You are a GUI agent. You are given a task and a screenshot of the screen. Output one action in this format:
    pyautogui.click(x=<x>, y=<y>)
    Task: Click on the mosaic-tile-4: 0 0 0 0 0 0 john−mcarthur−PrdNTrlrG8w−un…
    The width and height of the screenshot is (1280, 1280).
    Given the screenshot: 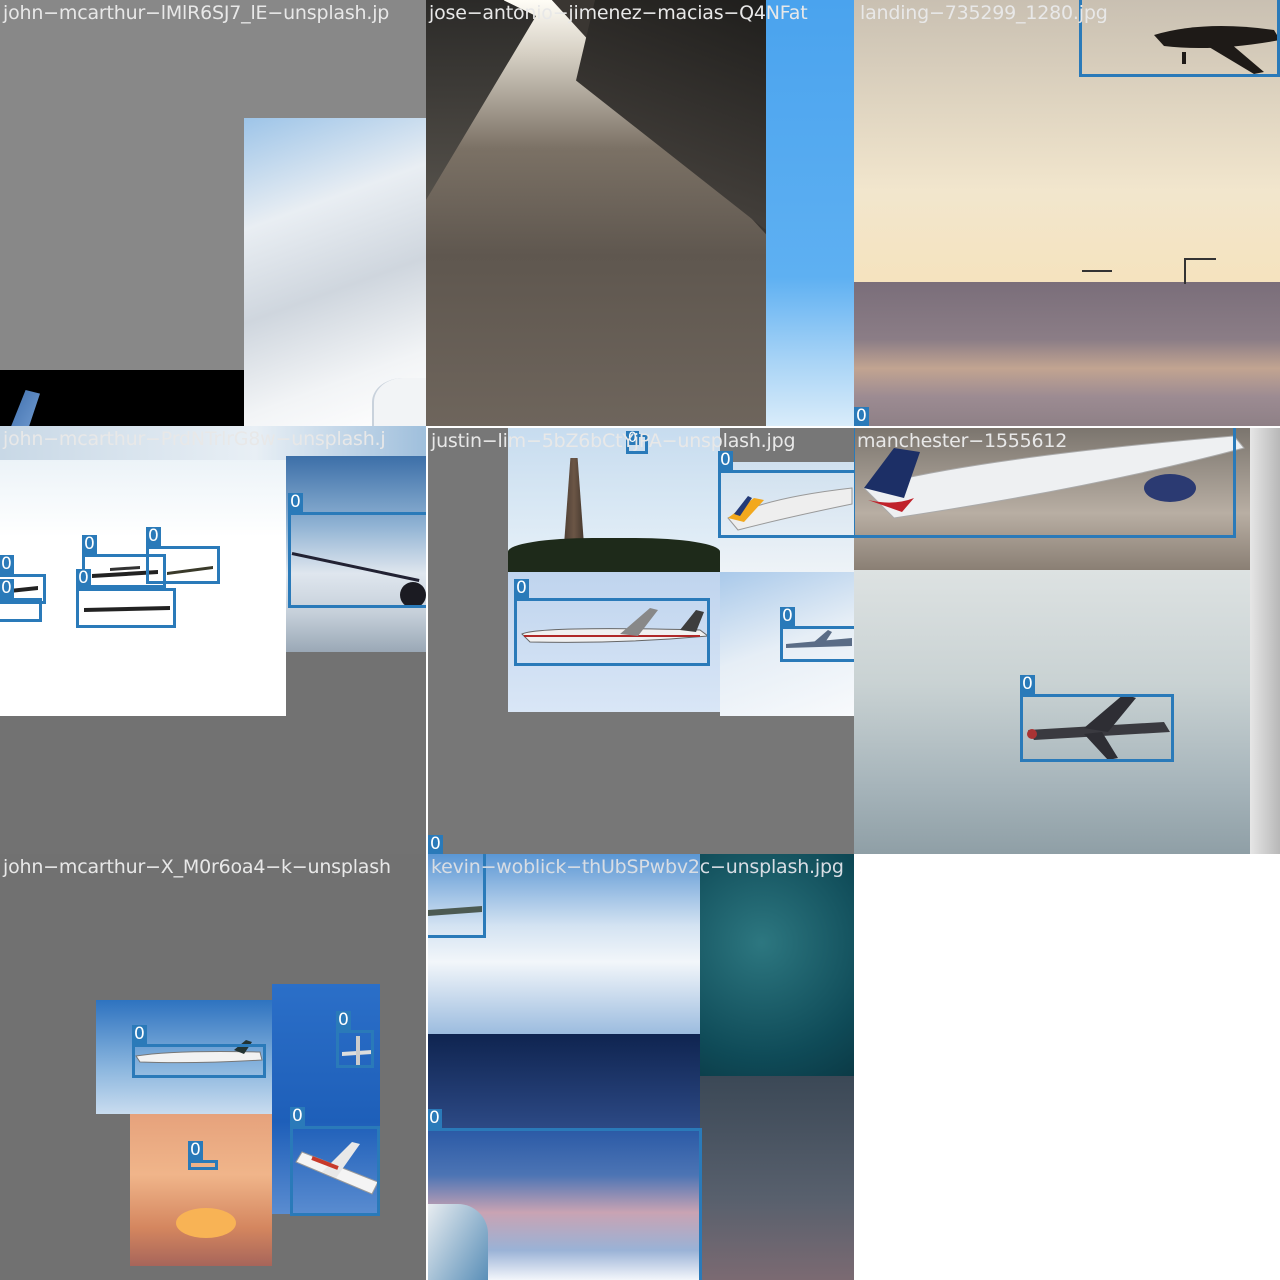 What is the action you would take?
    pyautogui.click(x=213, y=640)
    